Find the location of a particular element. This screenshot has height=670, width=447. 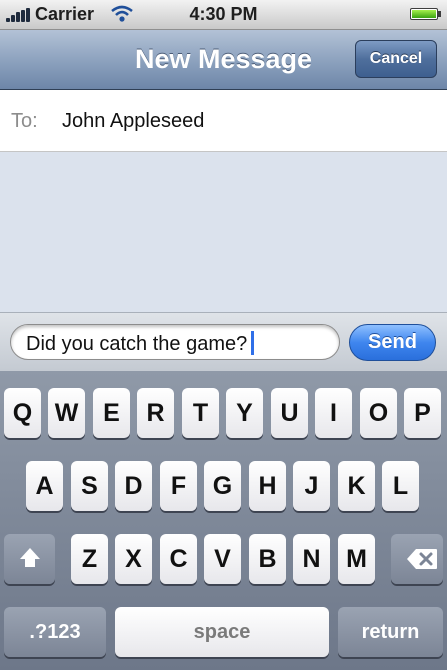

text-cursor is located at coordinates (253, 343).